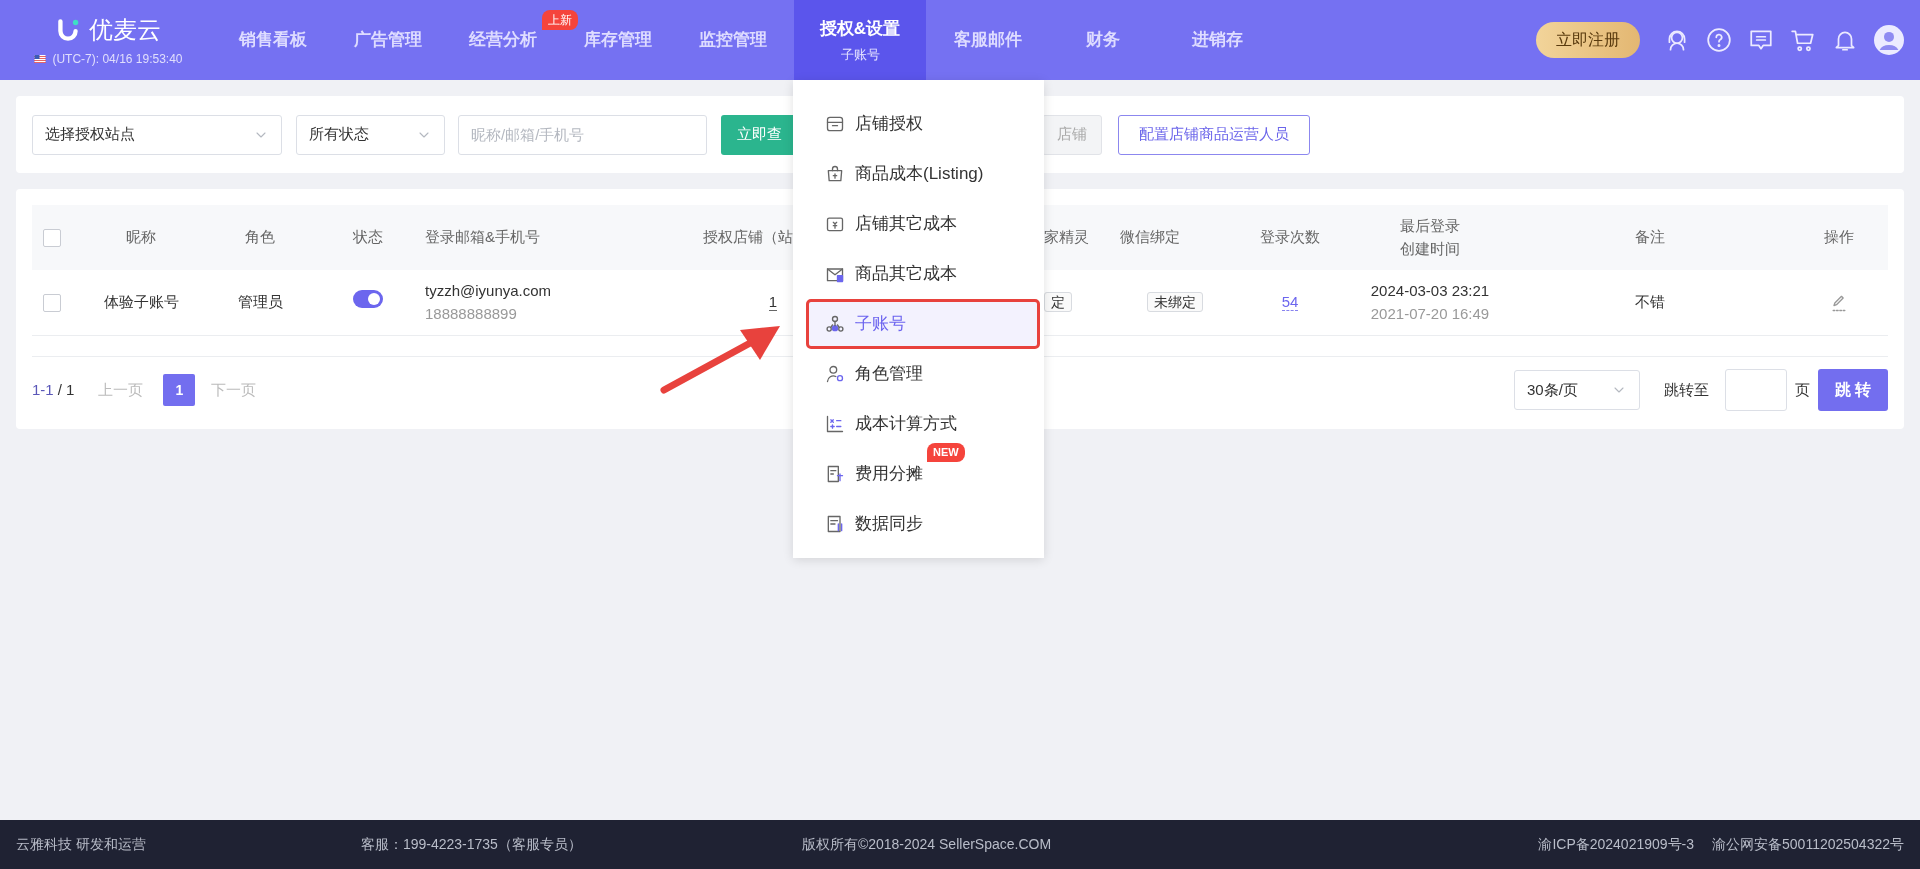  I want to click on new-badge: 上新, so click(560, 20).